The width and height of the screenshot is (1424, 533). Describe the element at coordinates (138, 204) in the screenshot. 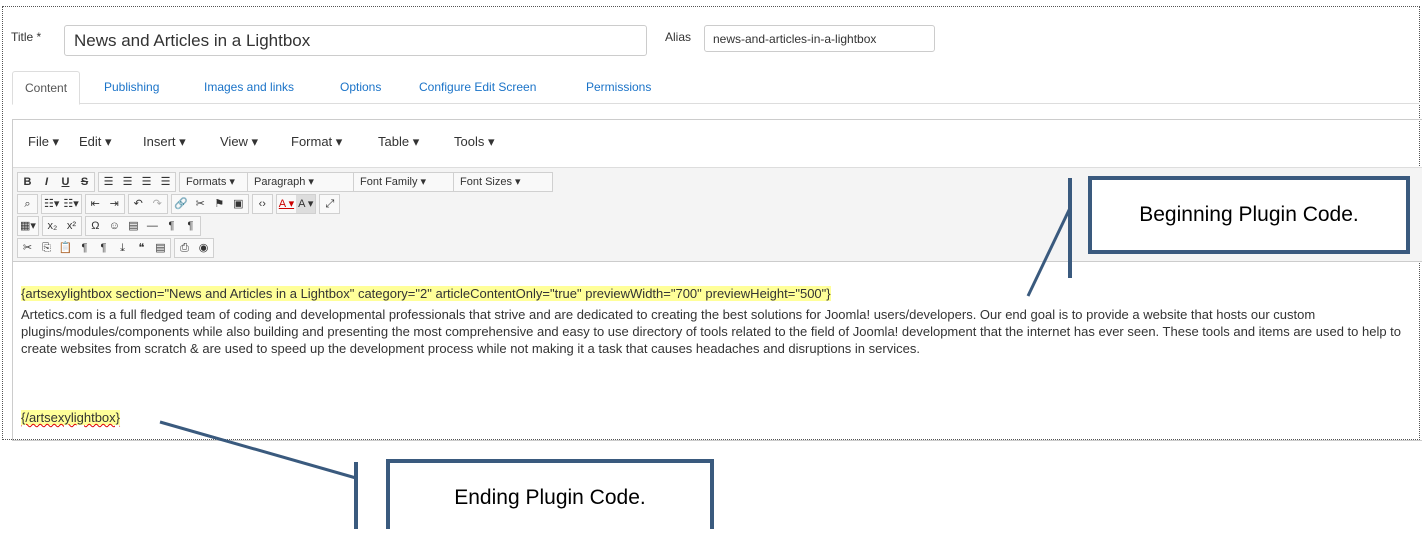

I see `undo-icon: ↶` at that location.